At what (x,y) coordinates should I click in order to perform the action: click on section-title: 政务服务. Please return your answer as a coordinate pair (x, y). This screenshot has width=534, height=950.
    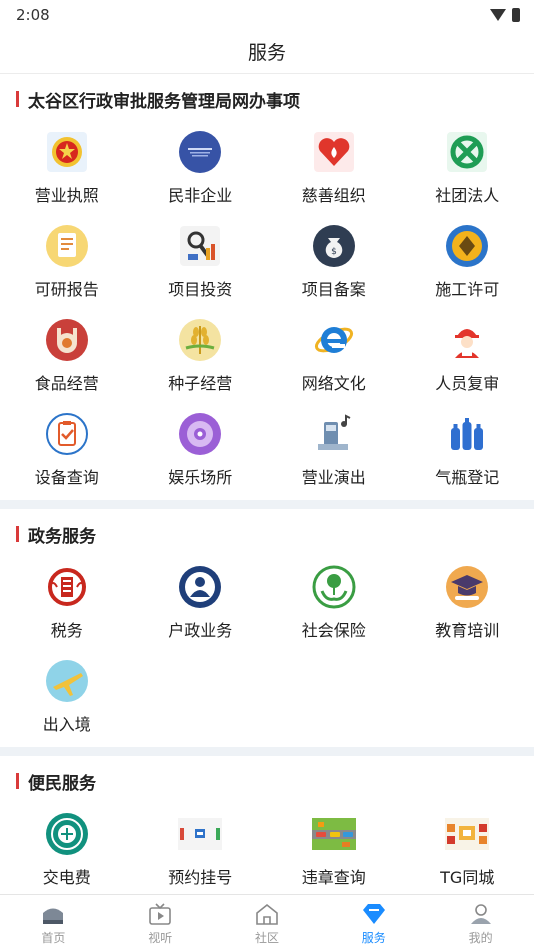
    Looking at the image, I should click on (267, 534).